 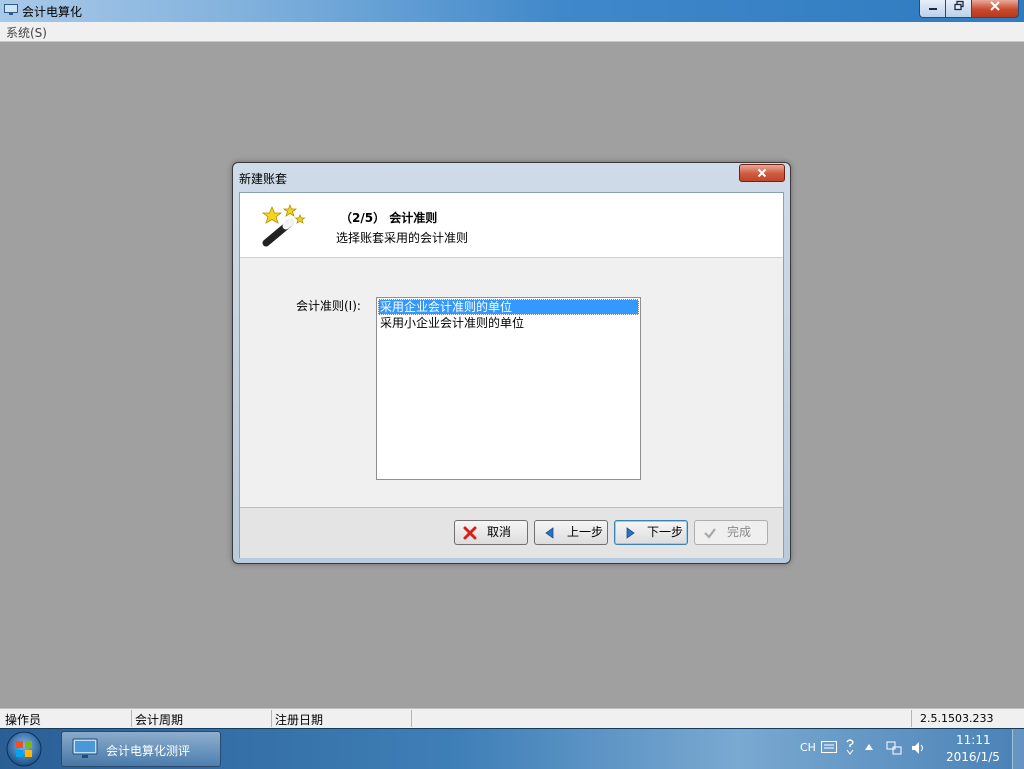 I want to click on finish-label: 完成, so click(x=739, y=532).